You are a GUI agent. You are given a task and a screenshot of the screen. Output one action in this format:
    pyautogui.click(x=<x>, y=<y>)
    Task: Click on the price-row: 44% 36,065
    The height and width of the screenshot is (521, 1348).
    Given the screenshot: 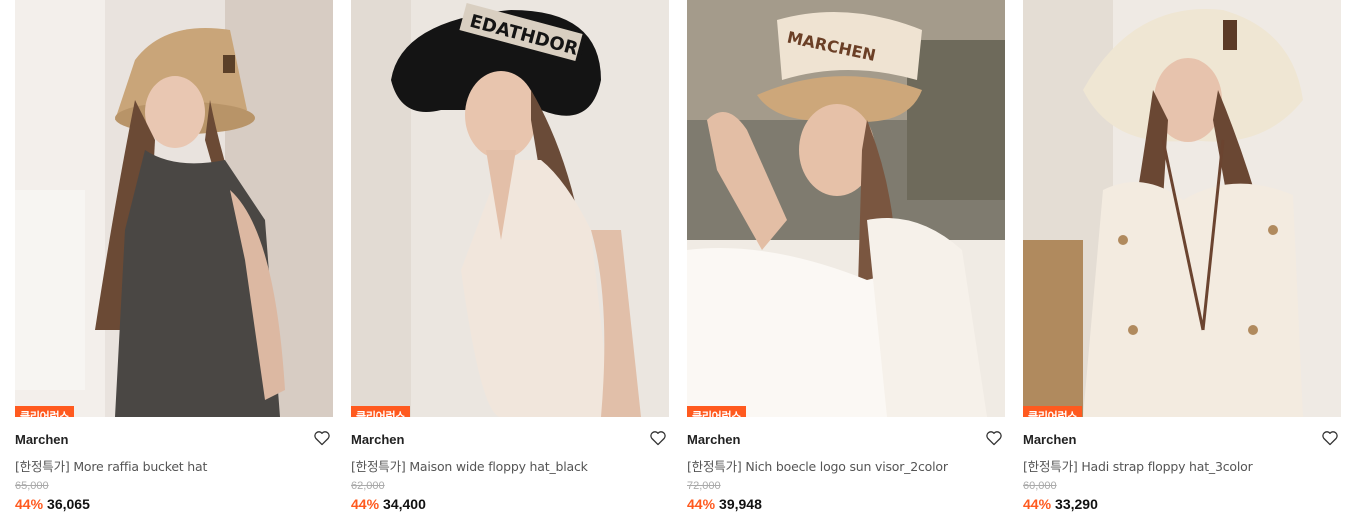 What is the action you would take?
    pyautogui.click(x=52, y=504)
    